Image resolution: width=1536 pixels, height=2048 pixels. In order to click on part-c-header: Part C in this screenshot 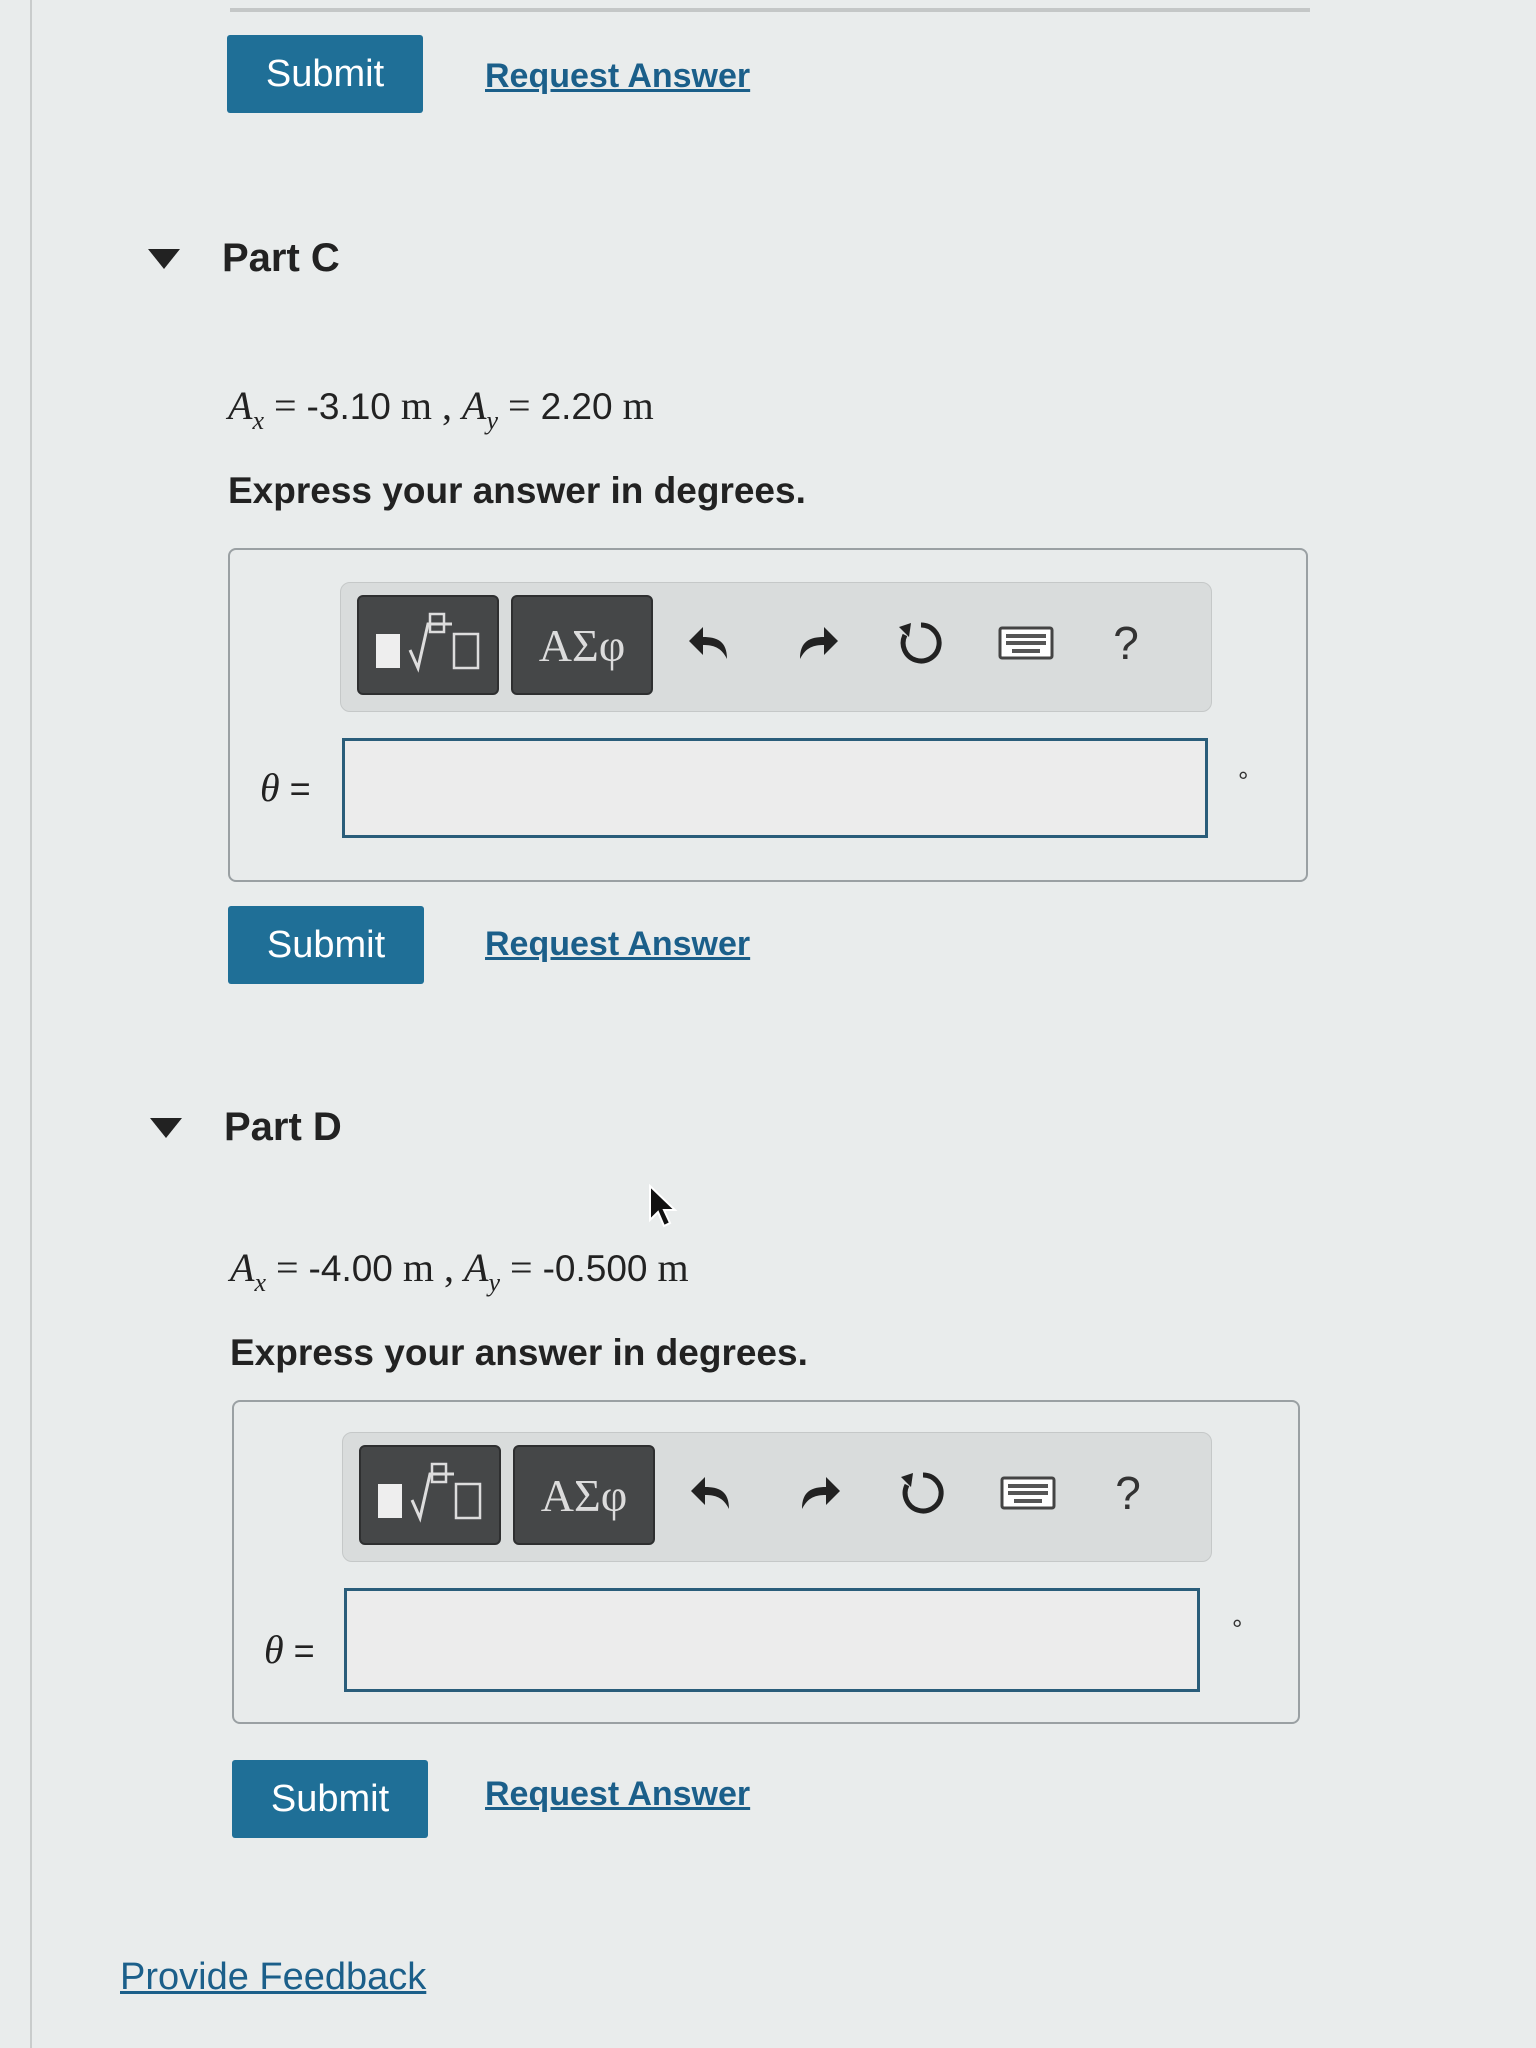, I will do `click(244, 258)`.